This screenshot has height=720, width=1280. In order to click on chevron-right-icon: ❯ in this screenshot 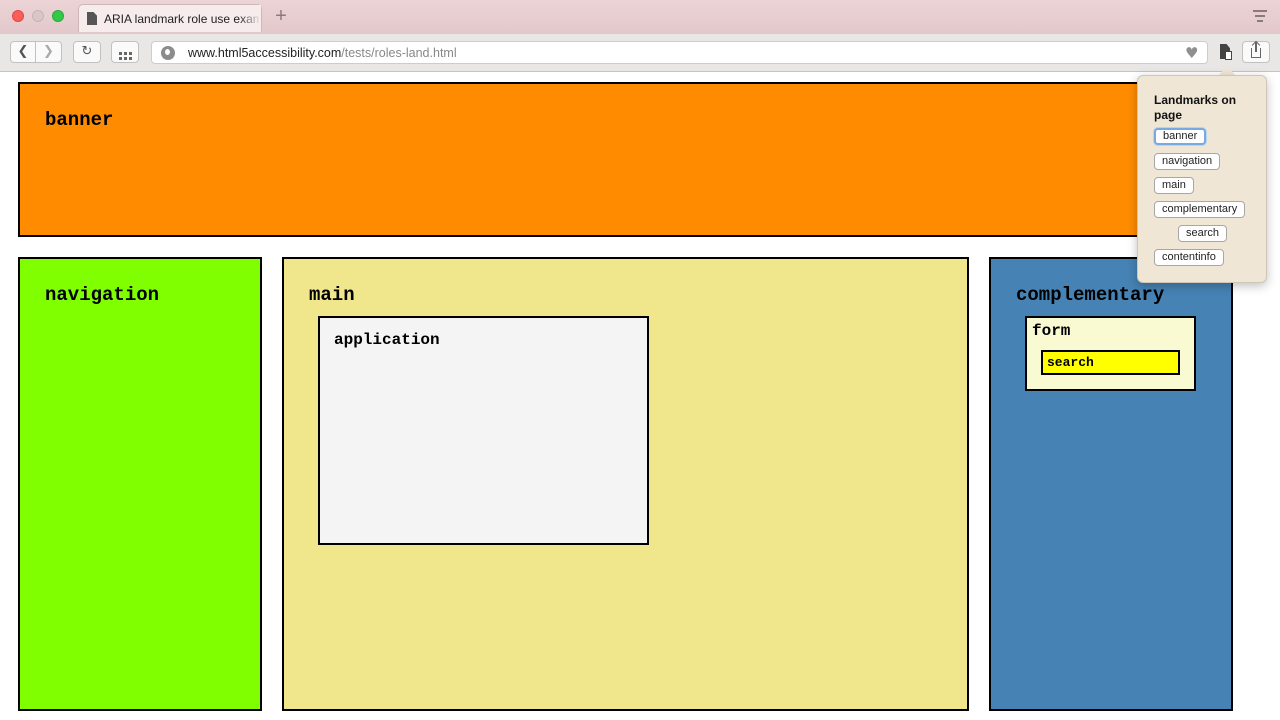, I will do `click(48, 51)`.